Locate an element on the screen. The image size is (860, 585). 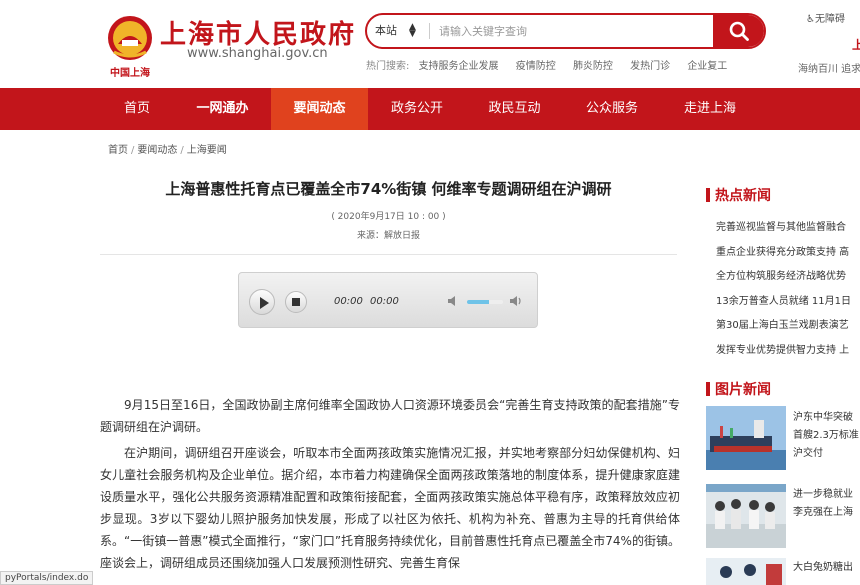
logo-caption: 中国上海 is located at coordinates (130, 73).